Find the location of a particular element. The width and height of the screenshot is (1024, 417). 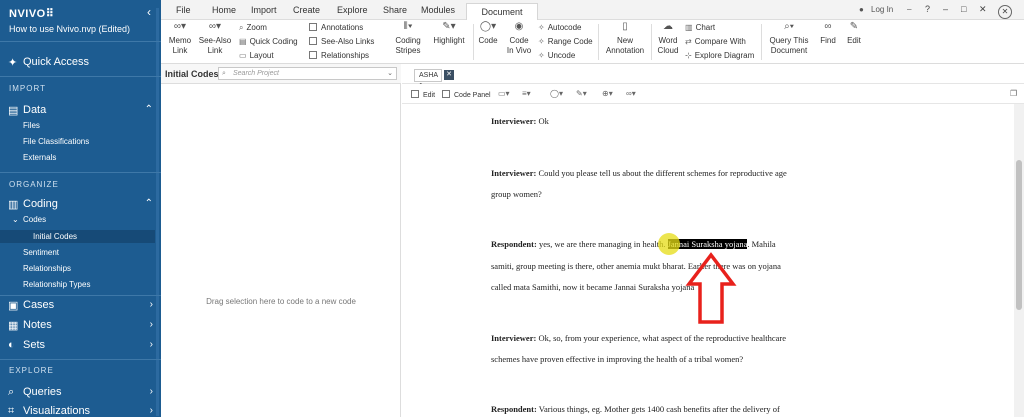

zoom-icon: ⌕ is located at coordinates (241, 27).